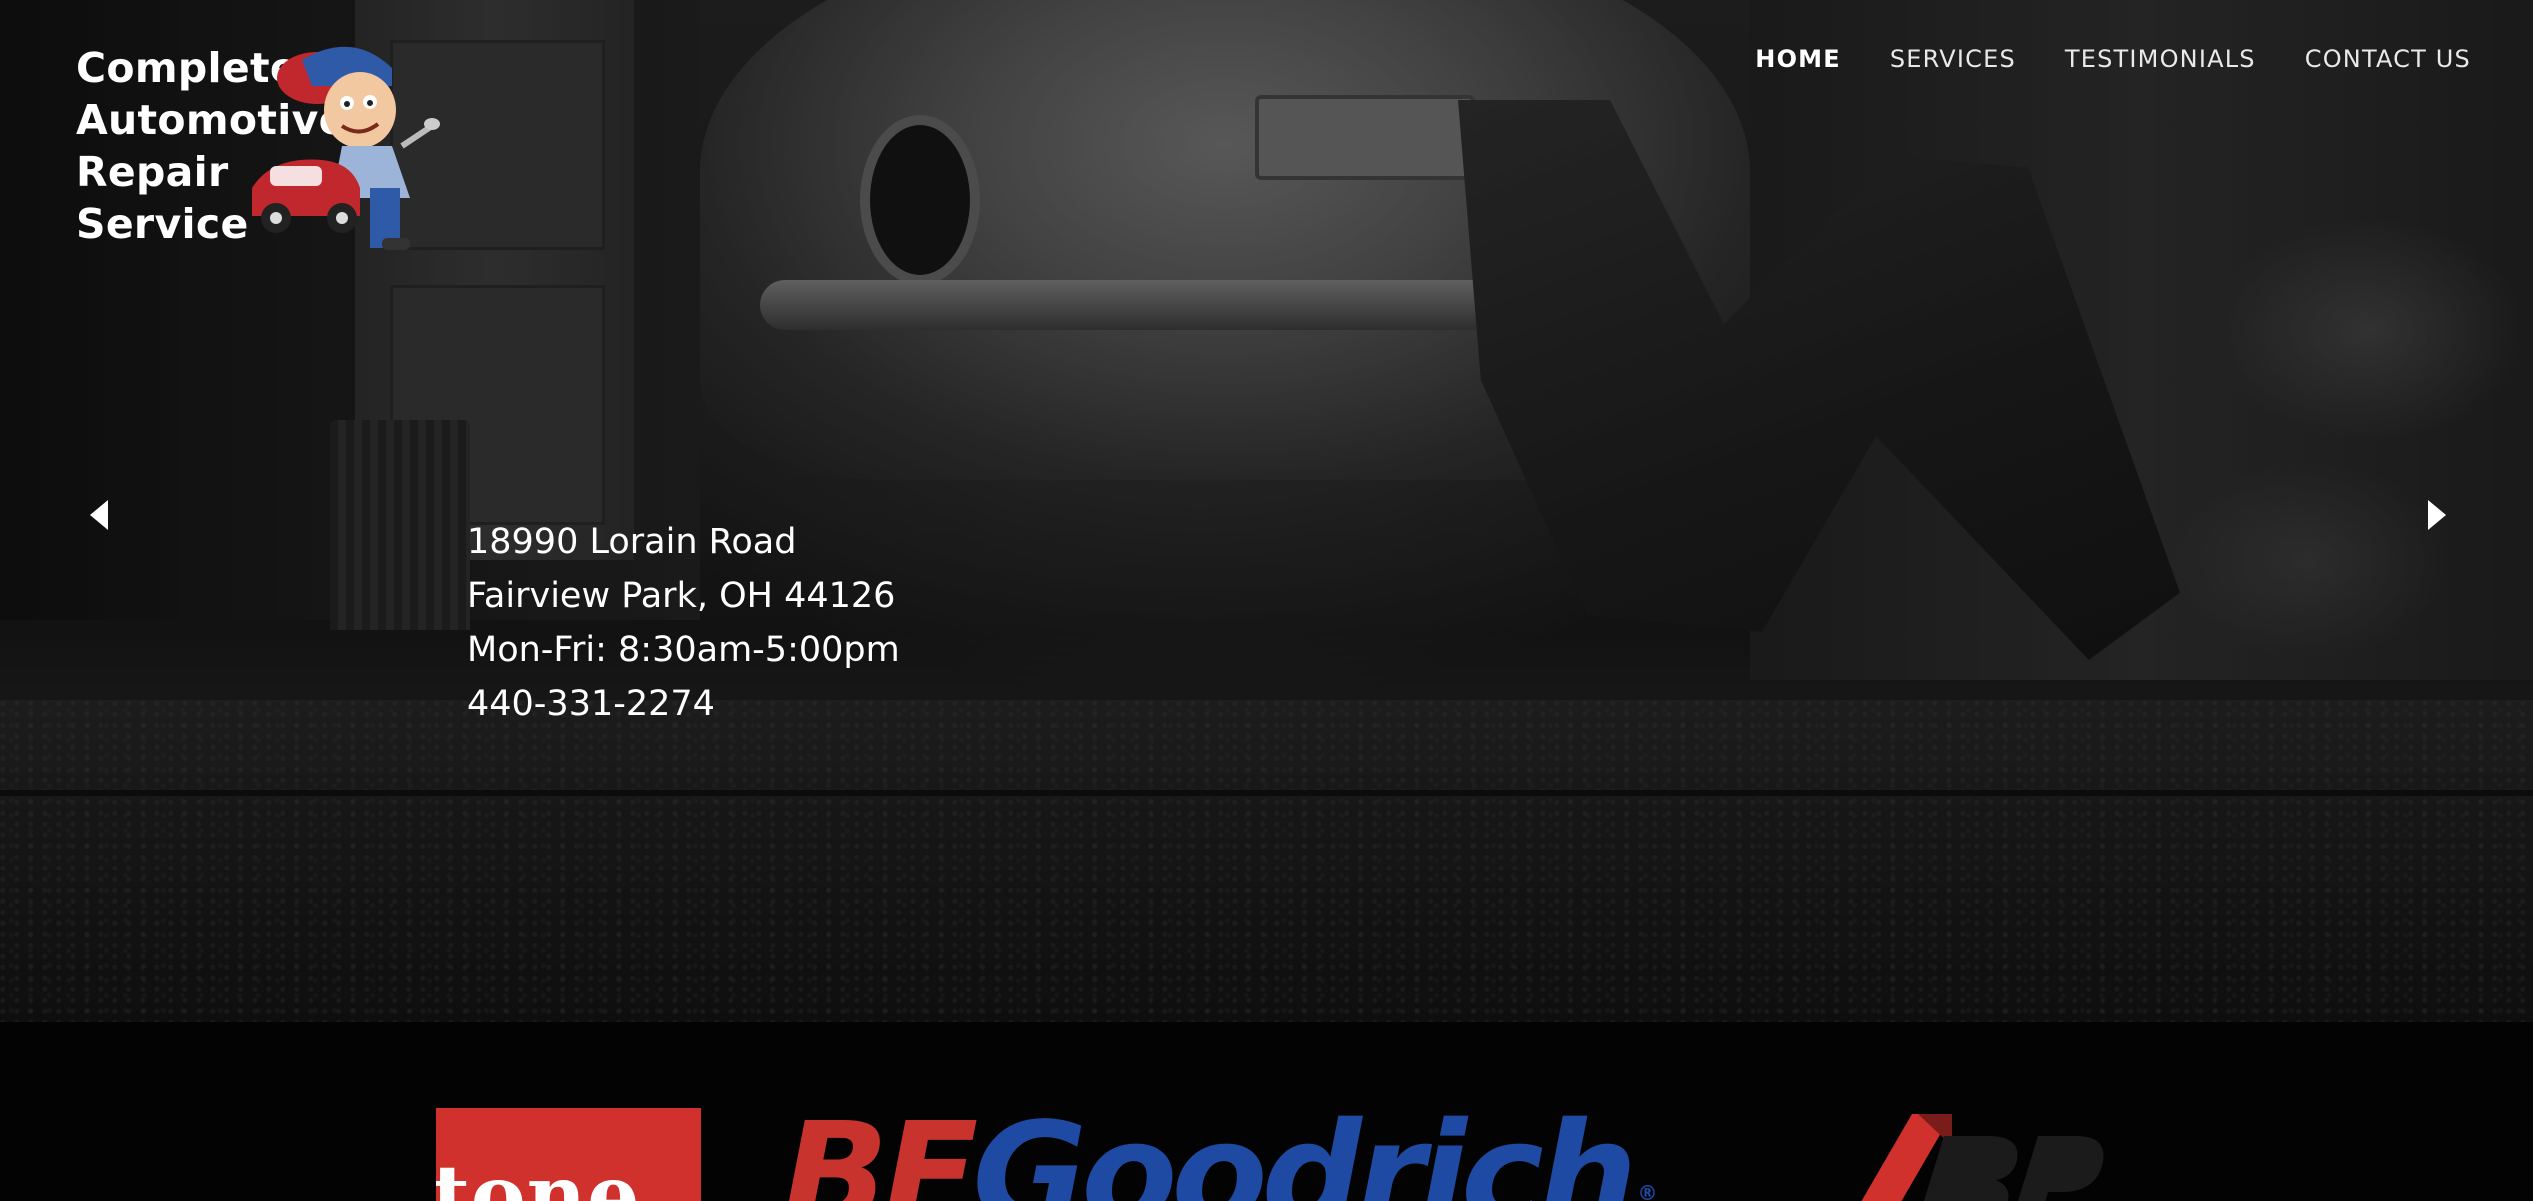 This screenshot has height=1201, width=2533. I want to click on bfgoodrich-logo: BFGoodrich ®, so click(1220, 1153).